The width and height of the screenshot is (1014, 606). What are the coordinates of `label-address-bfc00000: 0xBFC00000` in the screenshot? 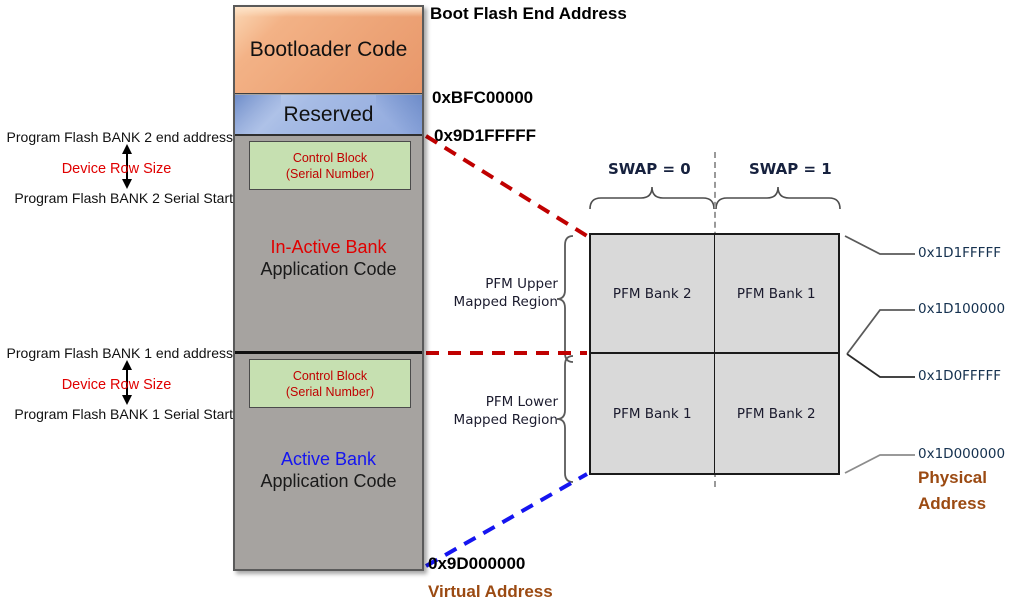 It's located at (483, 97).